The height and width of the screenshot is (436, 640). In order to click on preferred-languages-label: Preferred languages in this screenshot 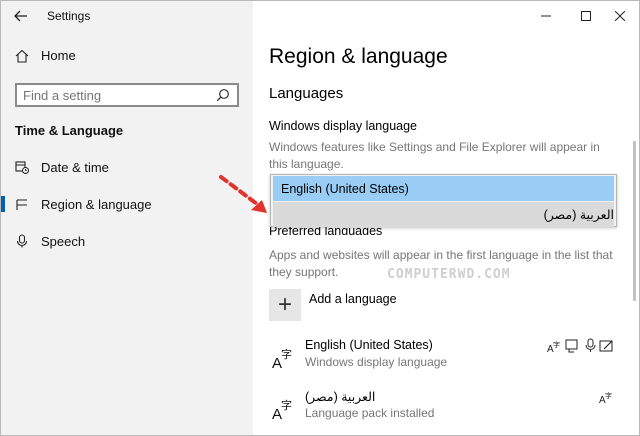, I will do `click(326, 230)`.